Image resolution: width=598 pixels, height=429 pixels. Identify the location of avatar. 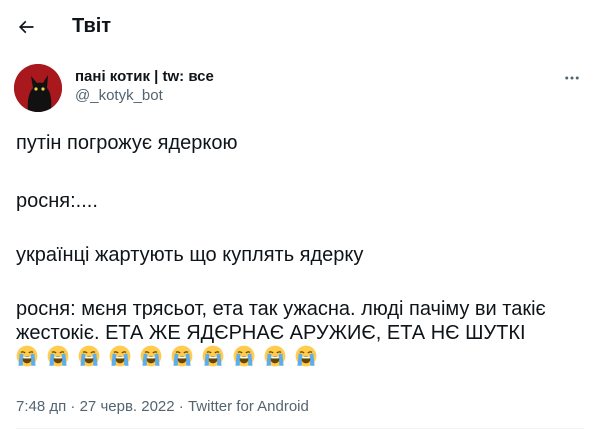
(38, 88).